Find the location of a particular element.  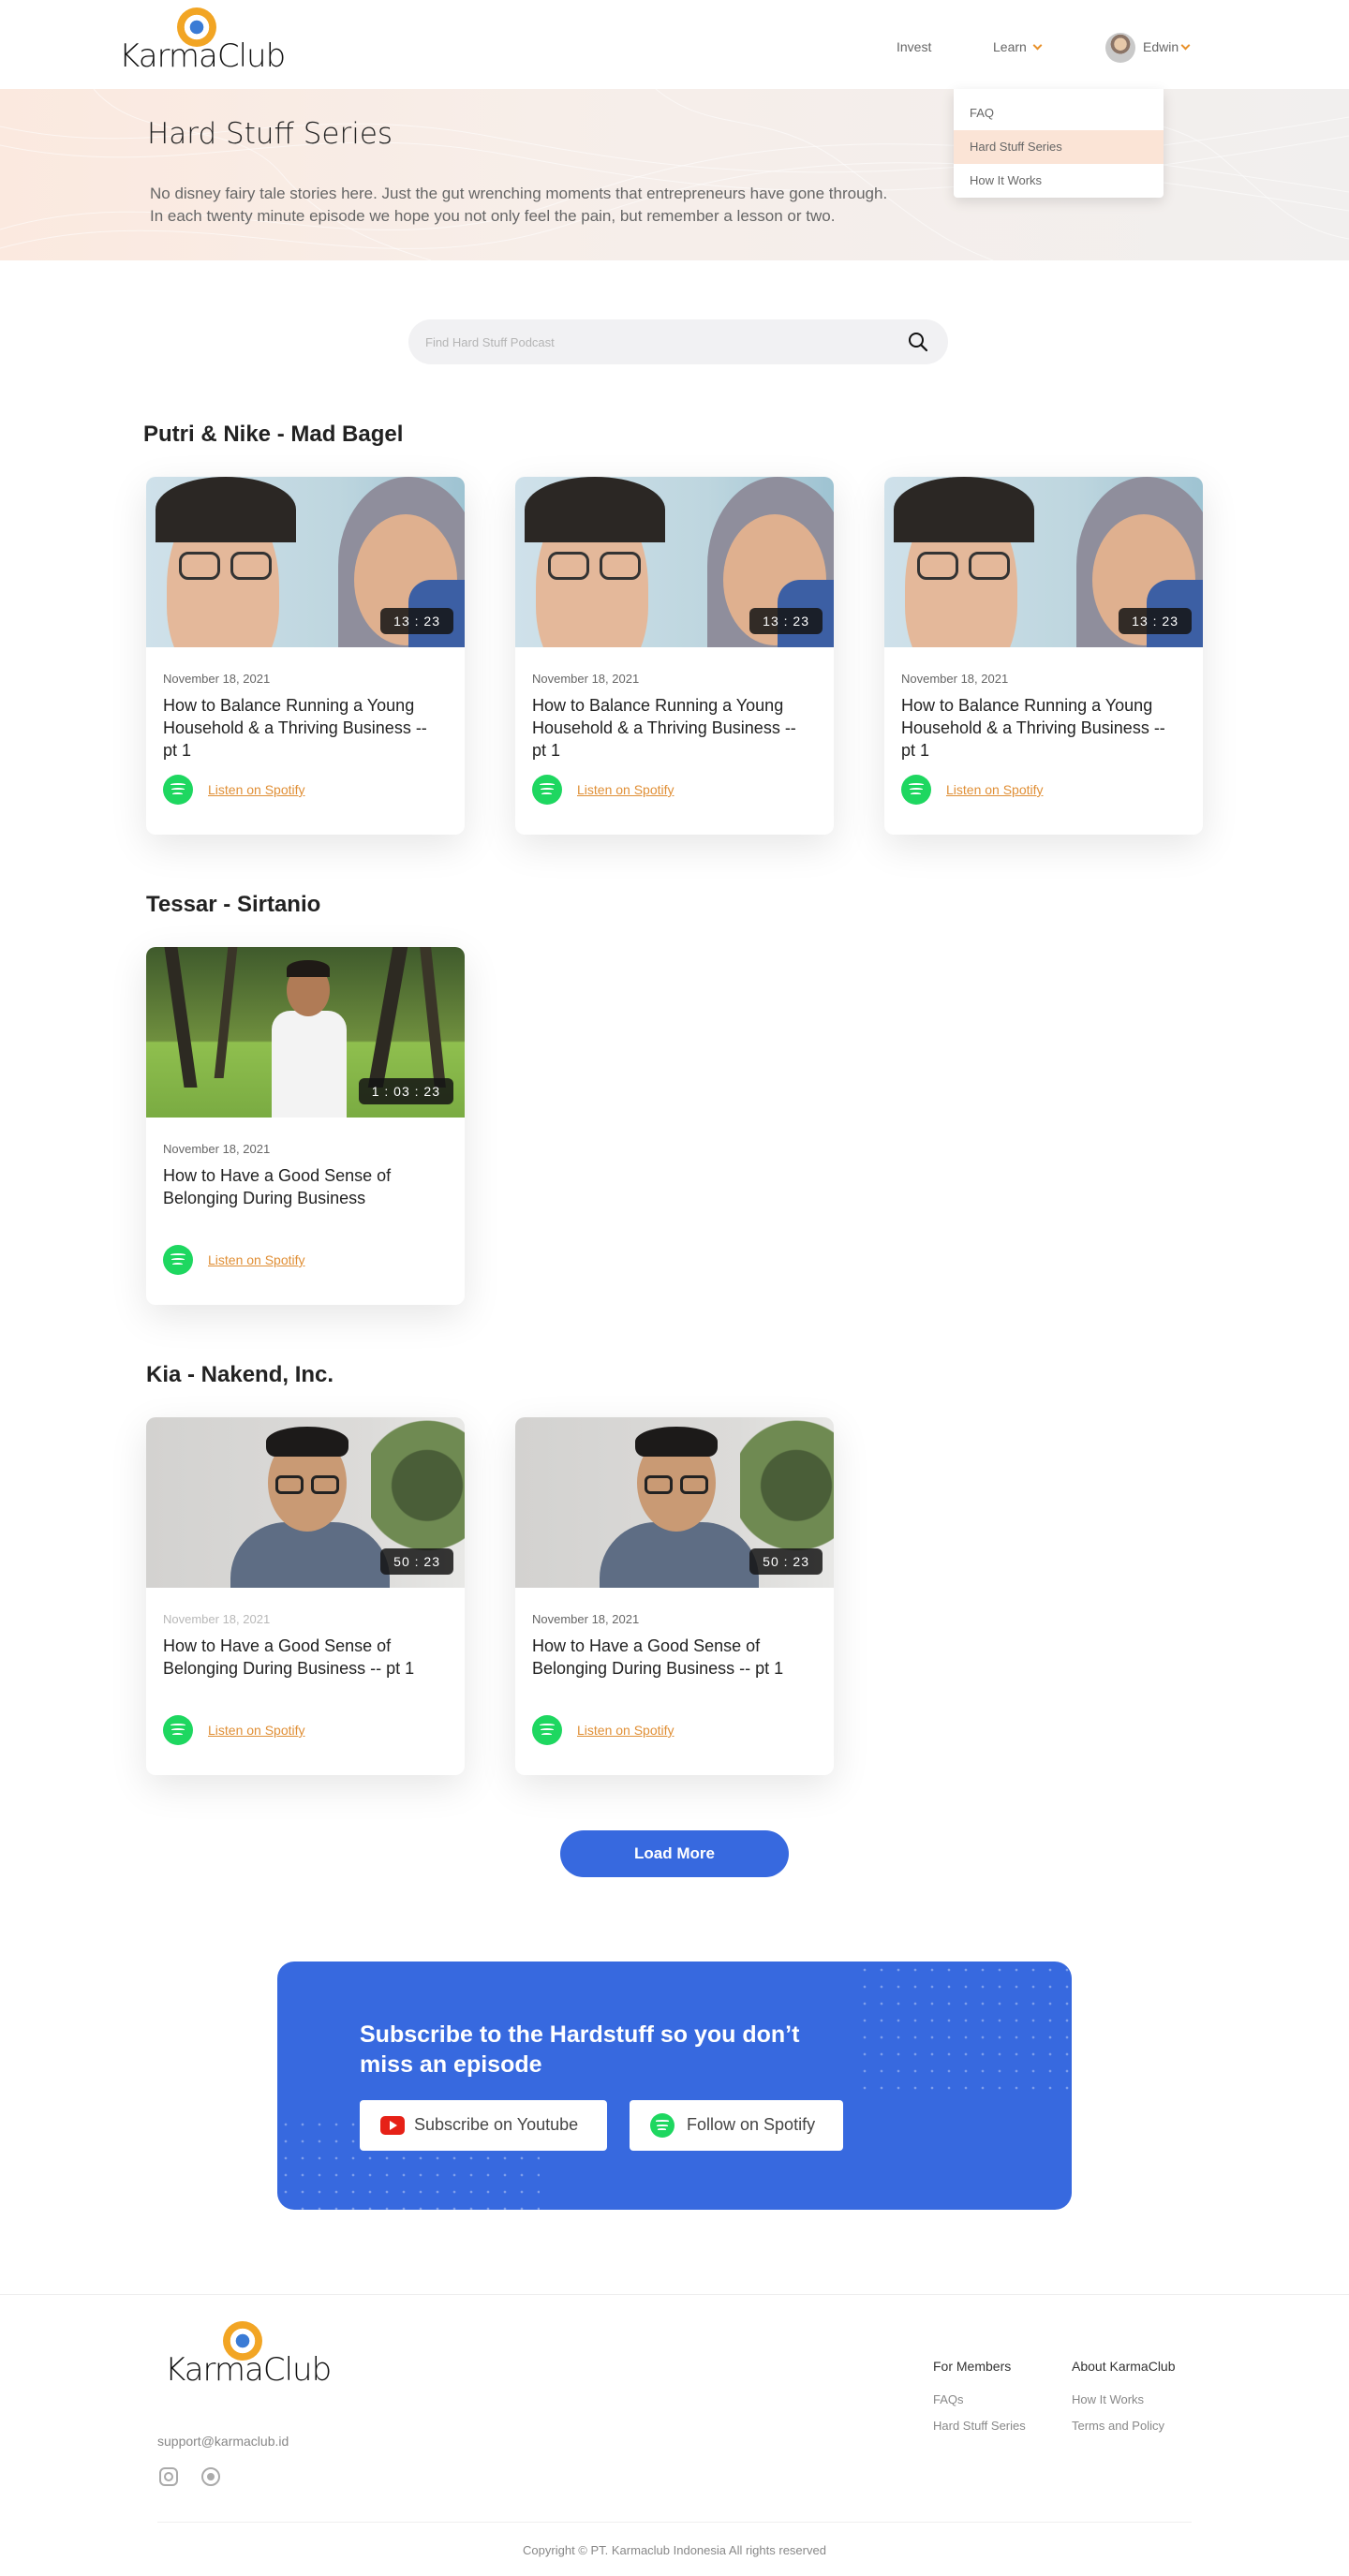

subscribe-youtube-label: Subscribe on Youtube is located at coordinates (497, 2124).